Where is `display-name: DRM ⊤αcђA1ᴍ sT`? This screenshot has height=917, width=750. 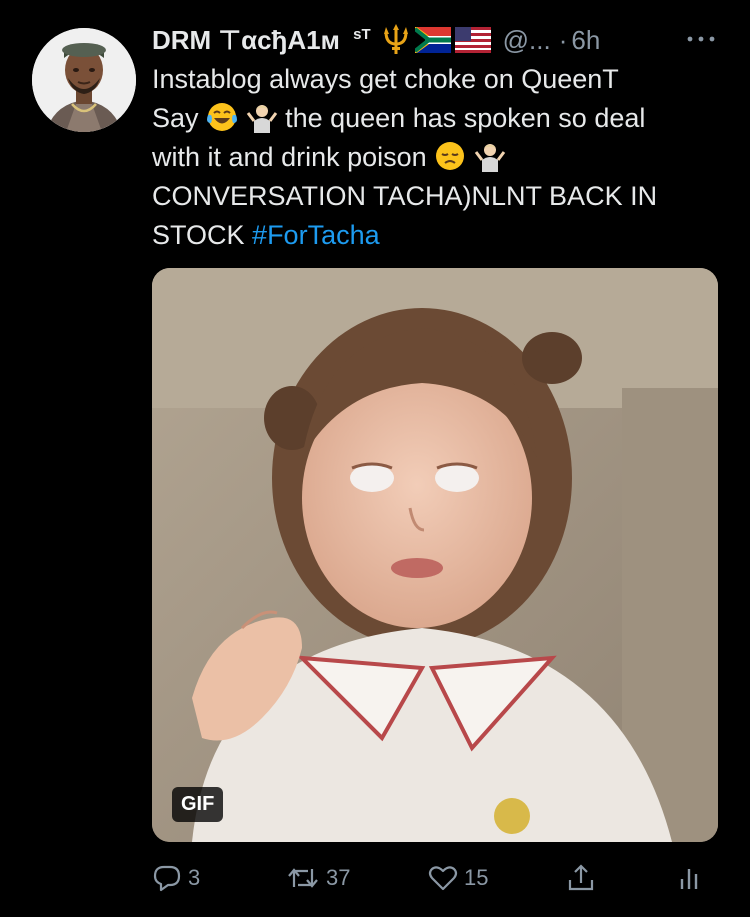
display-name: DRM ⊤αcђA1ᴍ sT is located at coordinates (261, 40).